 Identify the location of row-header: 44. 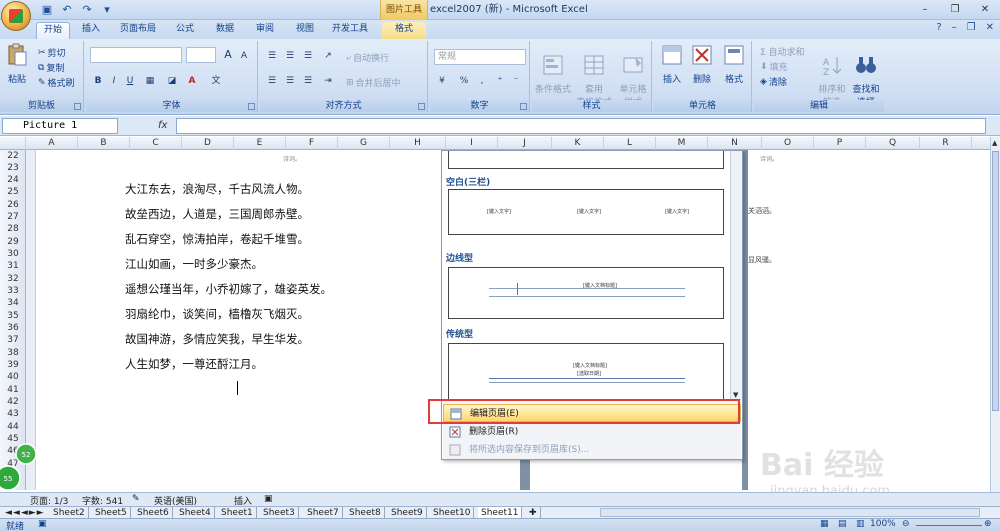
(12, 427).